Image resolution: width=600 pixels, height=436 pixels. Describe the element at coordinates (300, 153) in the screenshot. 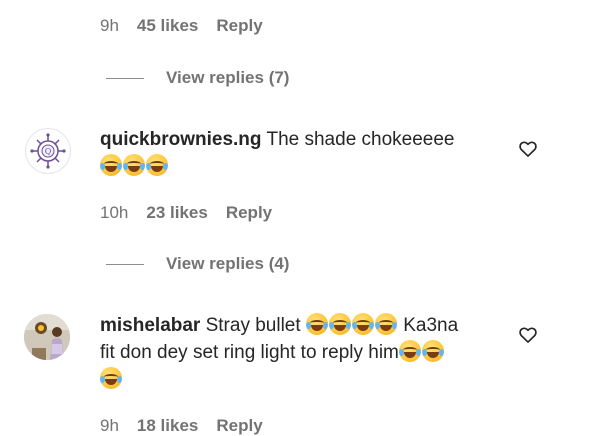

I see `comment-body: quickbrownies.ng The shade chokeeeee` at that location.